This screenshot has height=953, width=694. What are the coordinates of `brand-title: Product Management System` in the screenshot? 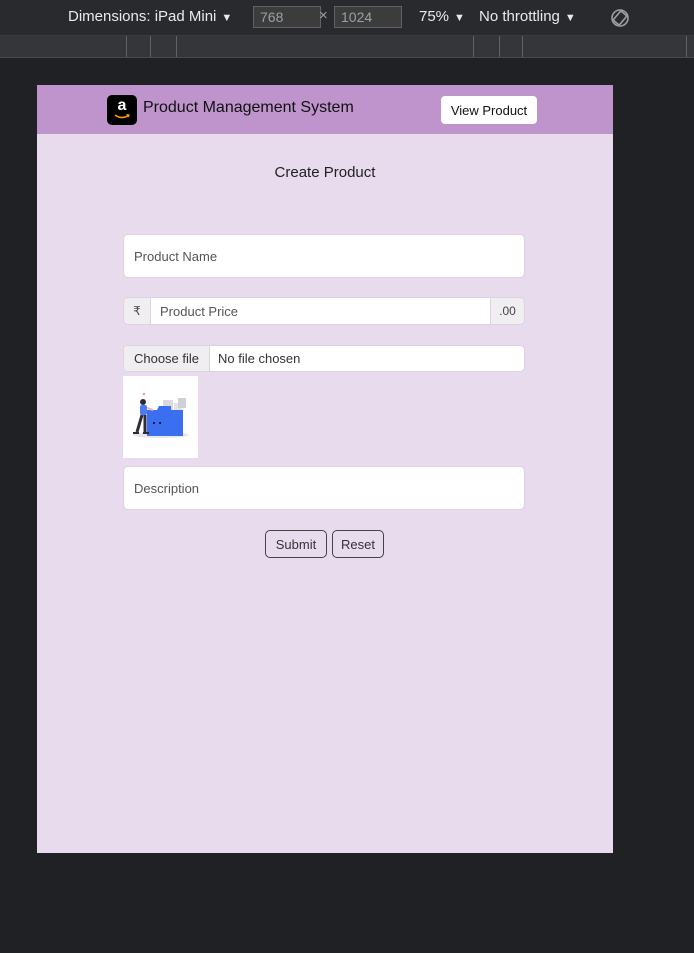 It's located at (248, 108).